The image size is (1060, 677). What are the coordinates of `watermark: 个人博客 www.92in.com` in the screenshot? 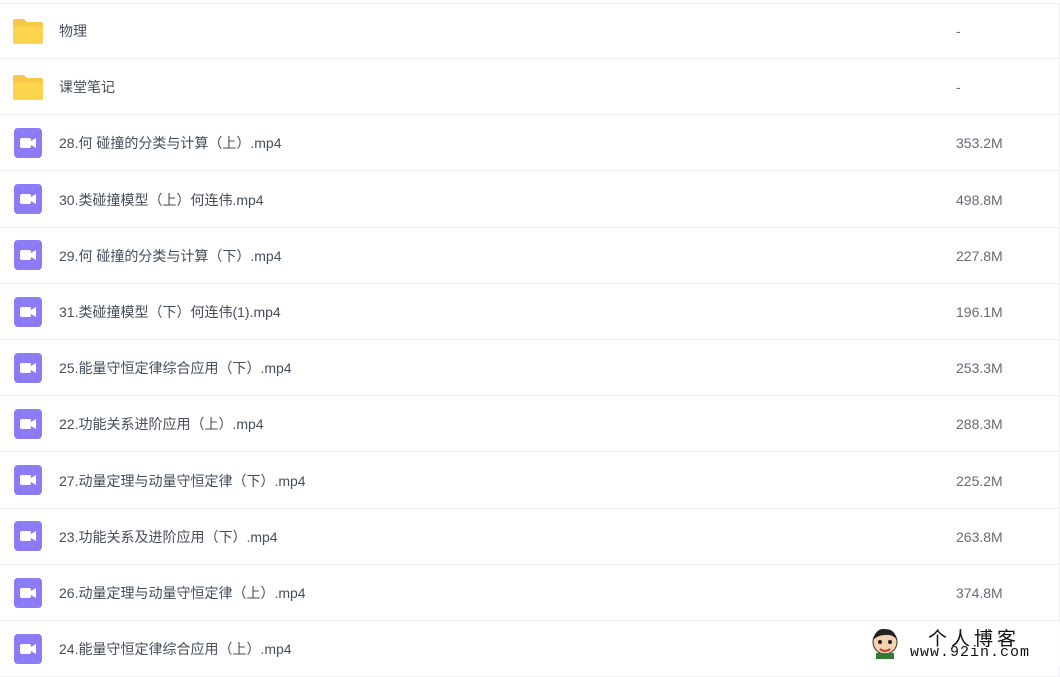 It's located at (962, 643).